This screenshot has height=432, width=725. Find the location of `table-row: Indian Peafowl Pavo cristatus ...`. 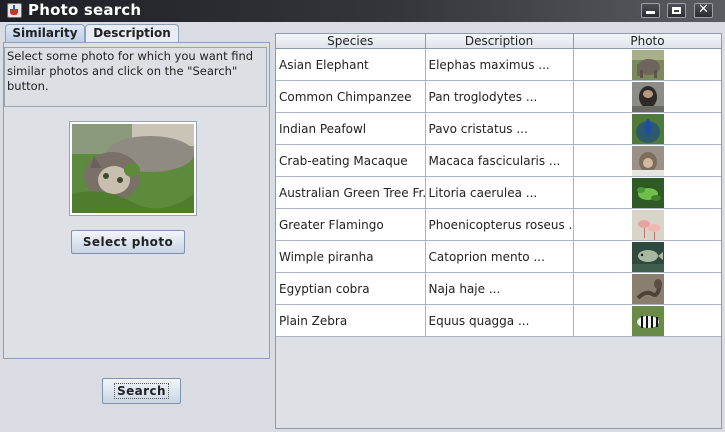

table-row: Indian Peafowl Pavo cristatus ... is located at coordinates (498, 128).